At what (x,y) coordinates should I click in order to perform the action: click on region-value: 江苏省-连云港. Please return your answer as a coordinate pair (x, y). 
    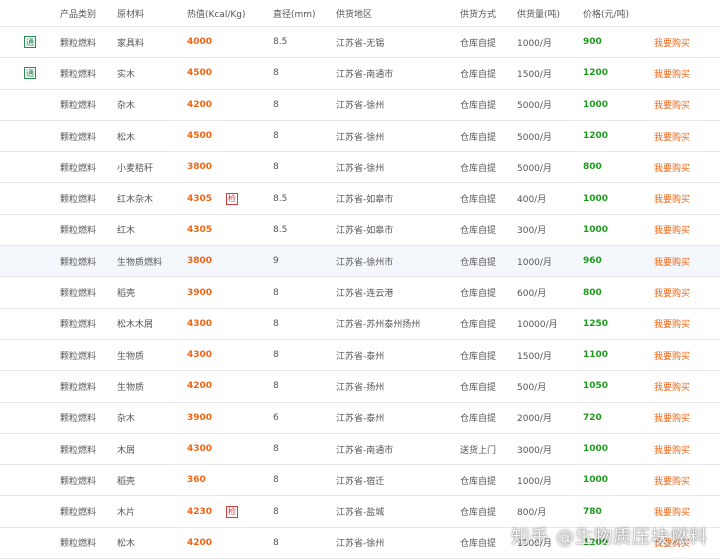
    Looking at the image, I should click on (365, 294).